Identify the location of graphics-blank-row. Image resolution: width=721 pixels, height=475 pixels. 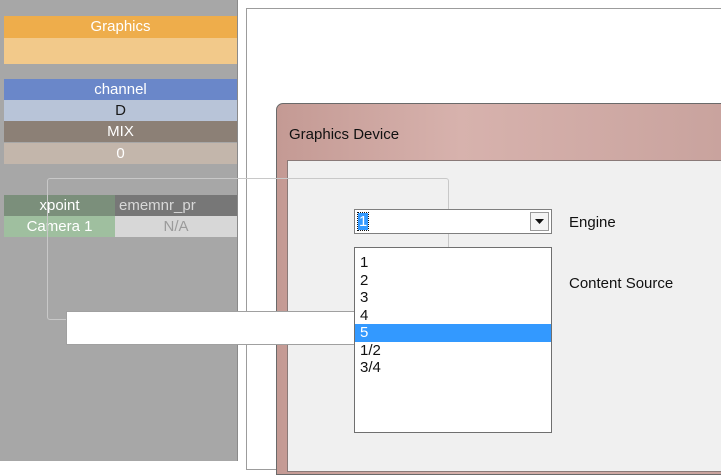
(120, 51).